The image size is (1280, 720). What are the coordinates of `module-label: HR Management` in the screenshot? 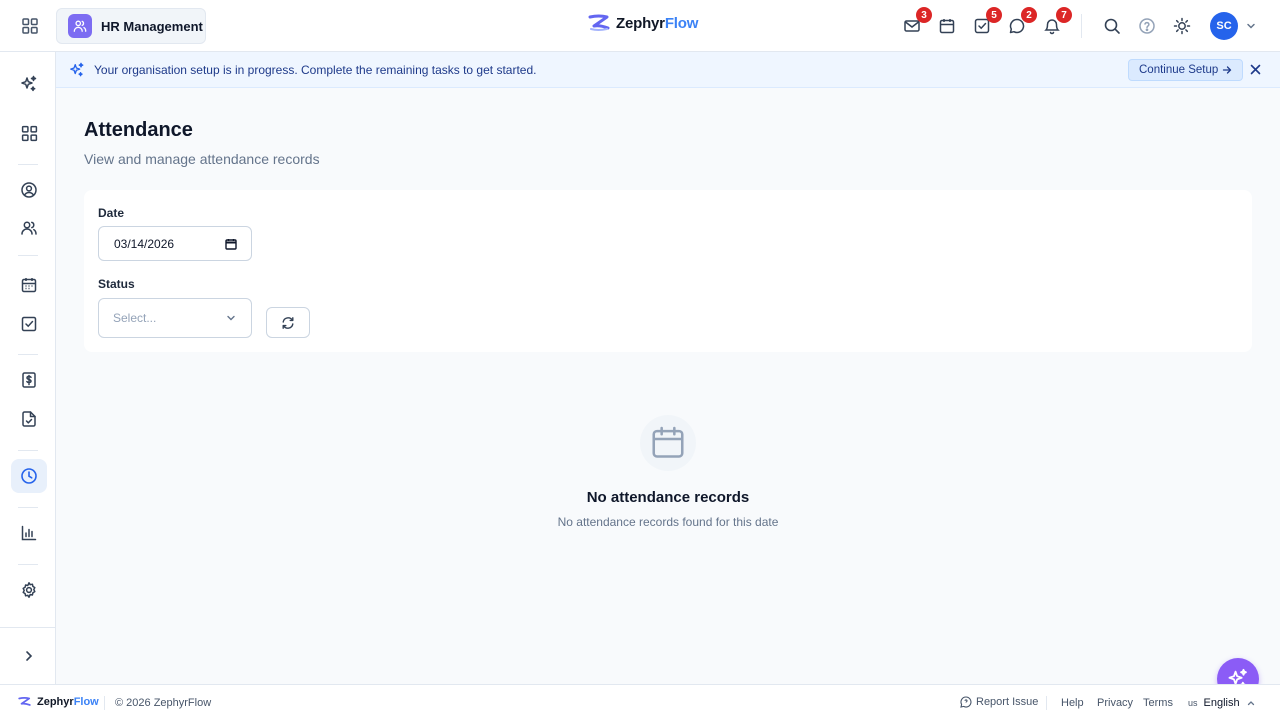 It's located at (152, 26).